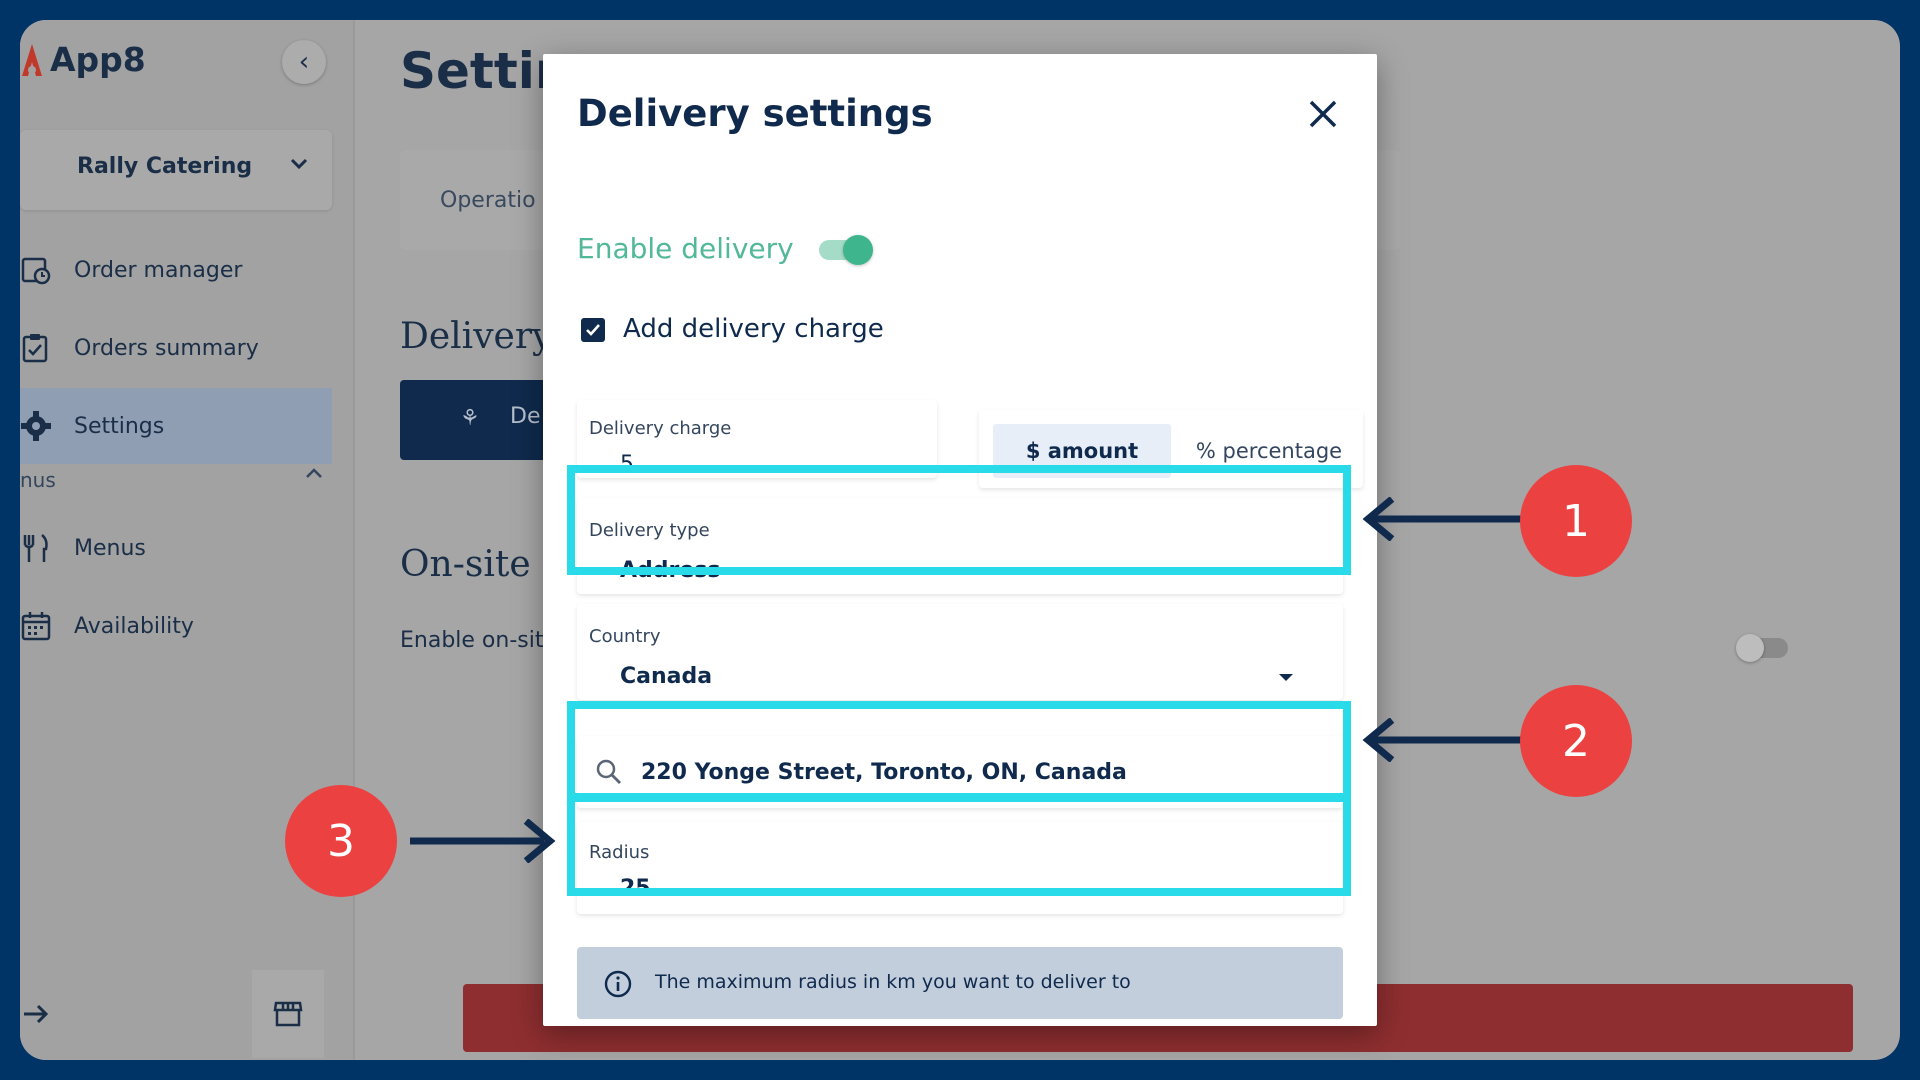 This screenshot has width=1920, height=1080. Describe the element at coordinates (176, 1015) in the screenshot. I see `sidebar-footer` at that location.